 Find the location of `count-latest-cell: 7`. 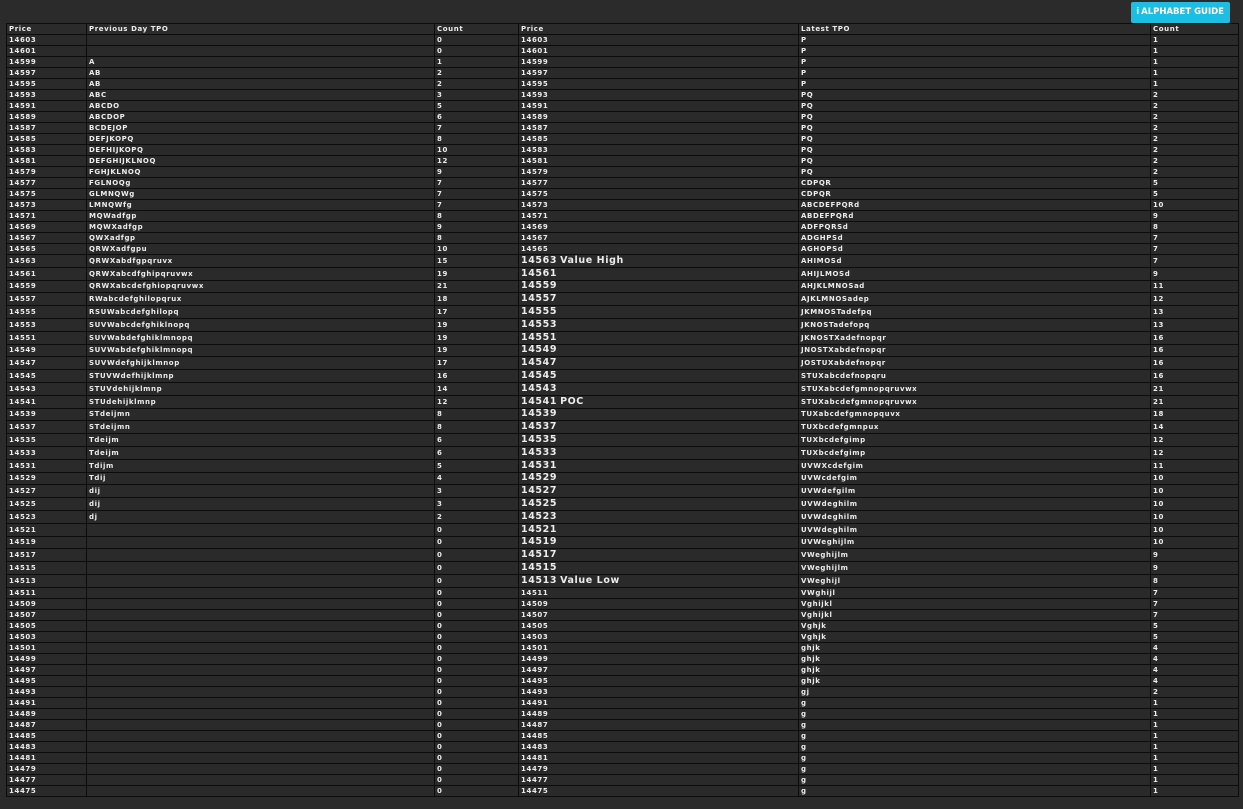

count-latest-cell: 7 is located at coordinates (1194, 249).